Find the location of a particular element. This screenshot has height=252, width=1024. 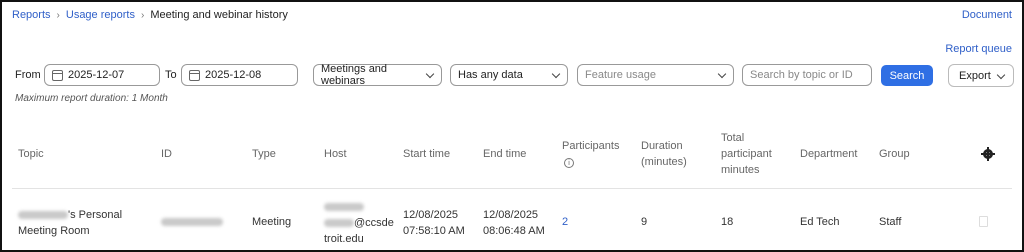

col-header-id: ID is located at coordinates (166, 154).